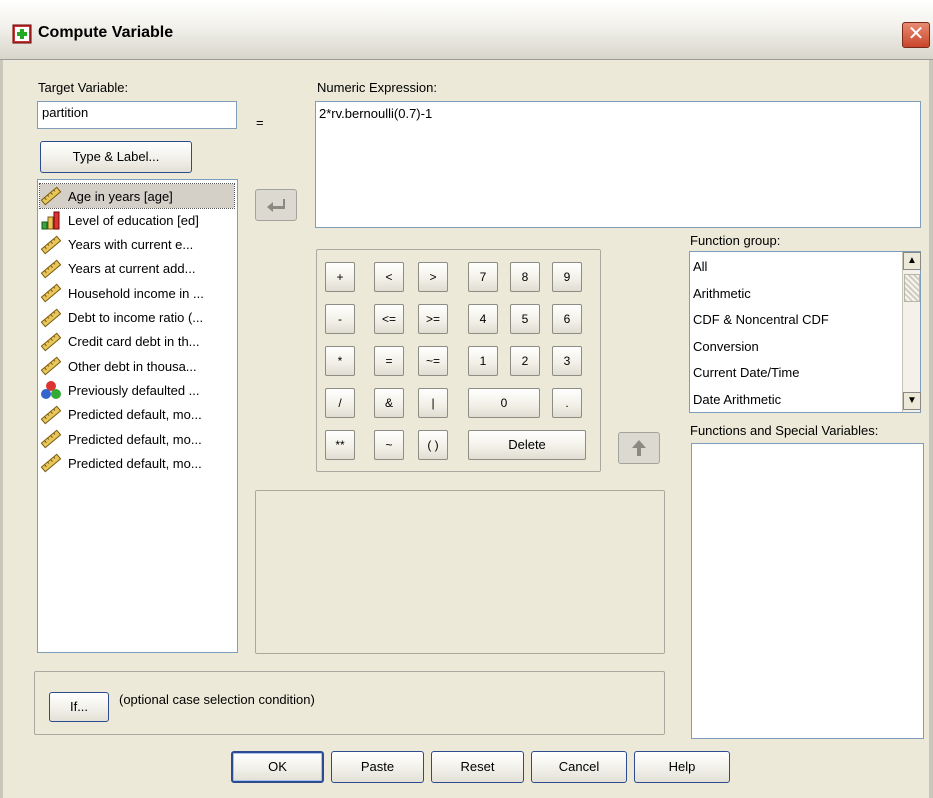 The height and width of the screenshot is (798, 933). I want to click on key-greater-than: >, so click(433, 277).